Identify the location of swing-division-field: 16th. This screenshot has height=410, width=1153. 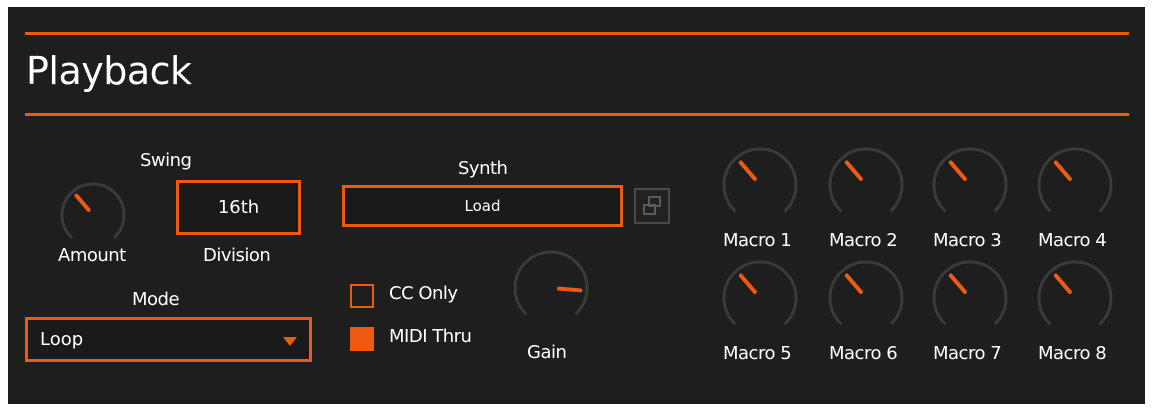
(238, 207).